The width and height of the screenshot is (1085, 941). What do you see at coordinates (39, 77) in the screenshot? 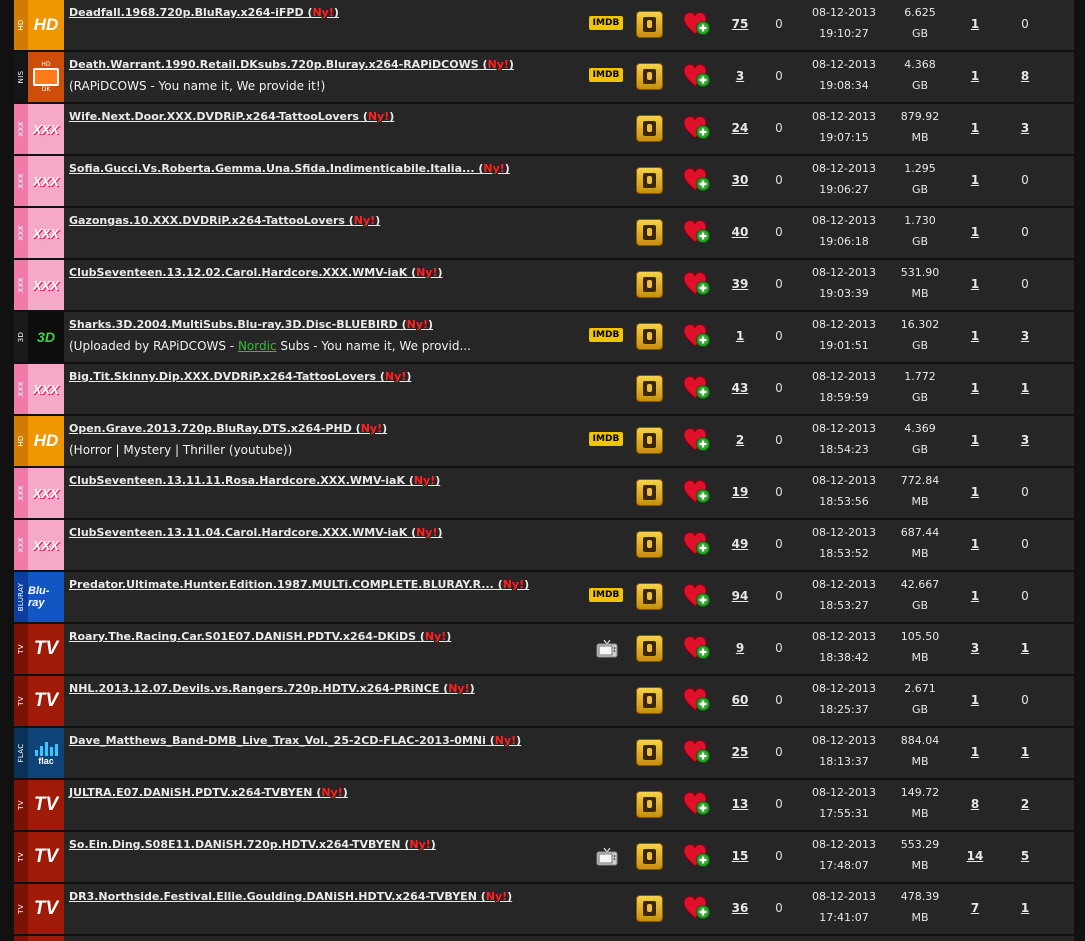
I see `category-badge: NIS HD DK` at bounding box center [39, 77].